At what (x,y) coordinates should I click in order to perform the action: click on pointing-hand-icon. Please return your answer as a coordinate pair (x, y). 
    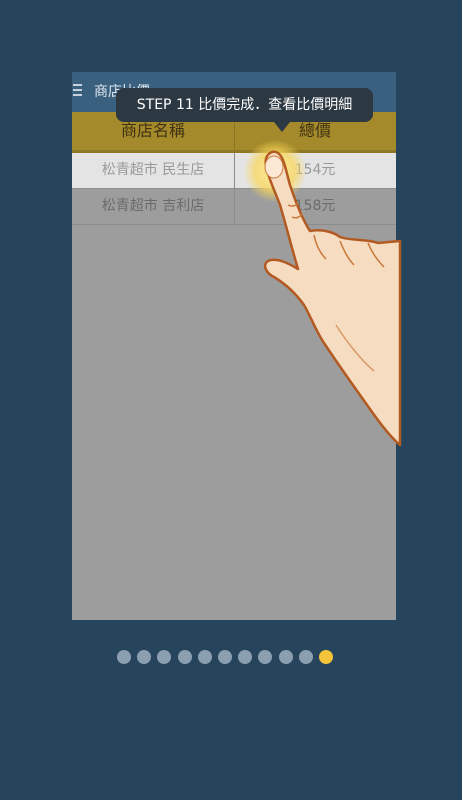
    Looking at the image, I should click on (332, 298).